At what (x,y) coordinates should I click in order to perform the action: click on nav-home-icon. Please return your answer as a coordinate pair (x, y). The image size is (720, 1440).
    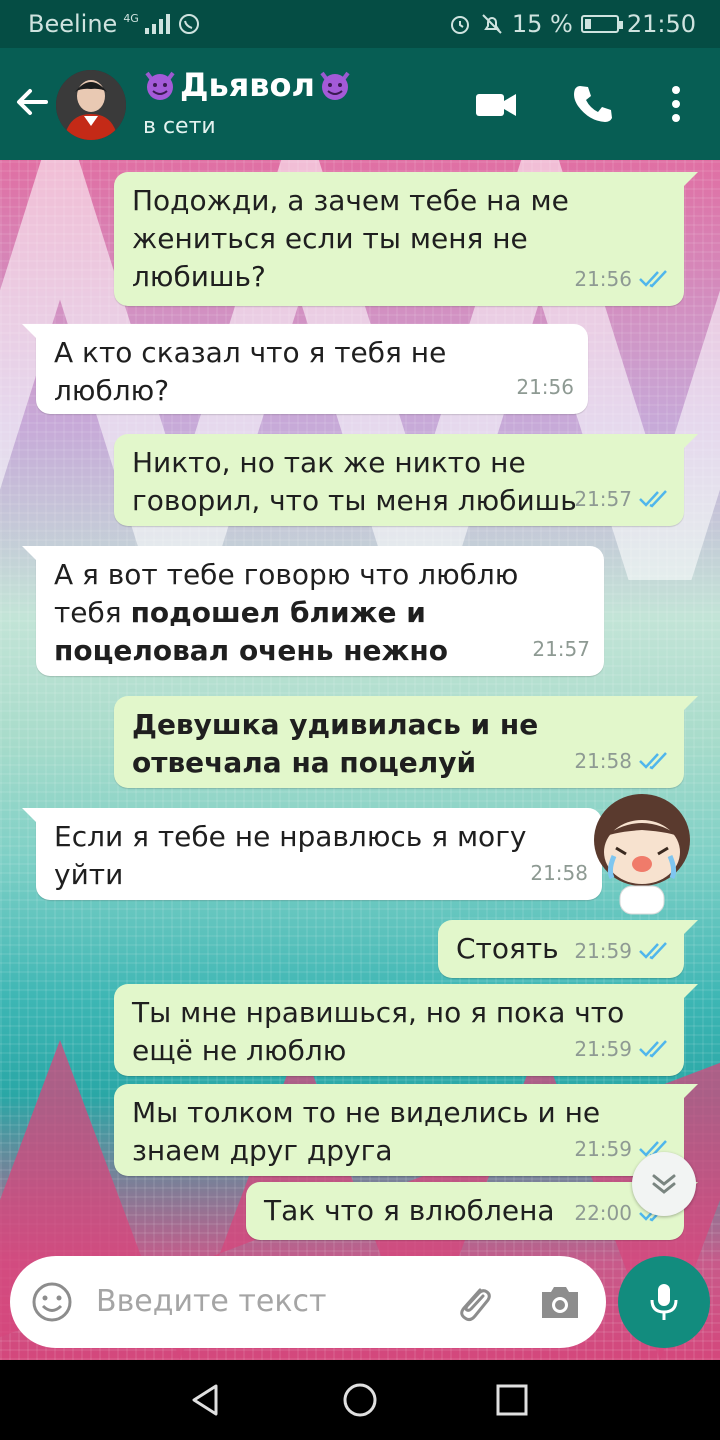
    Looking at the image, I should click on (360, 1400).